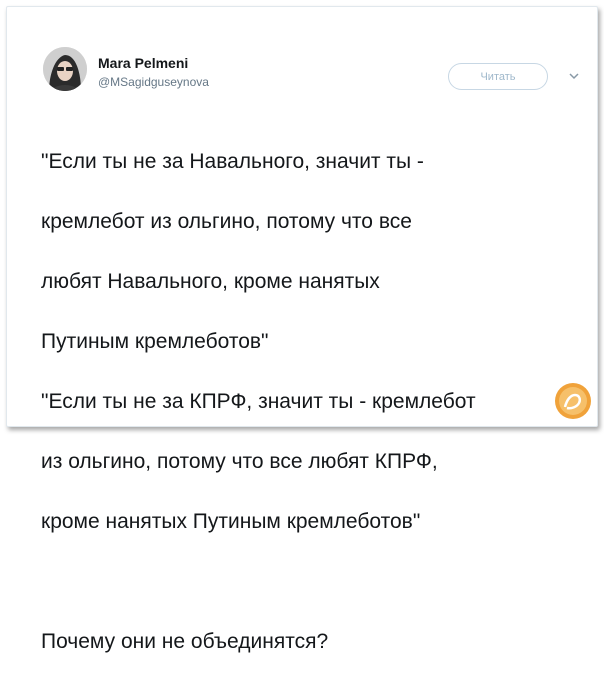 The width and height of the screenshot is (604, 687). What do you see at coordinates (185, 641) in the screenshot?
I see `tweet-line: Почему они не объединятся?` at bounding box center [185, 641].